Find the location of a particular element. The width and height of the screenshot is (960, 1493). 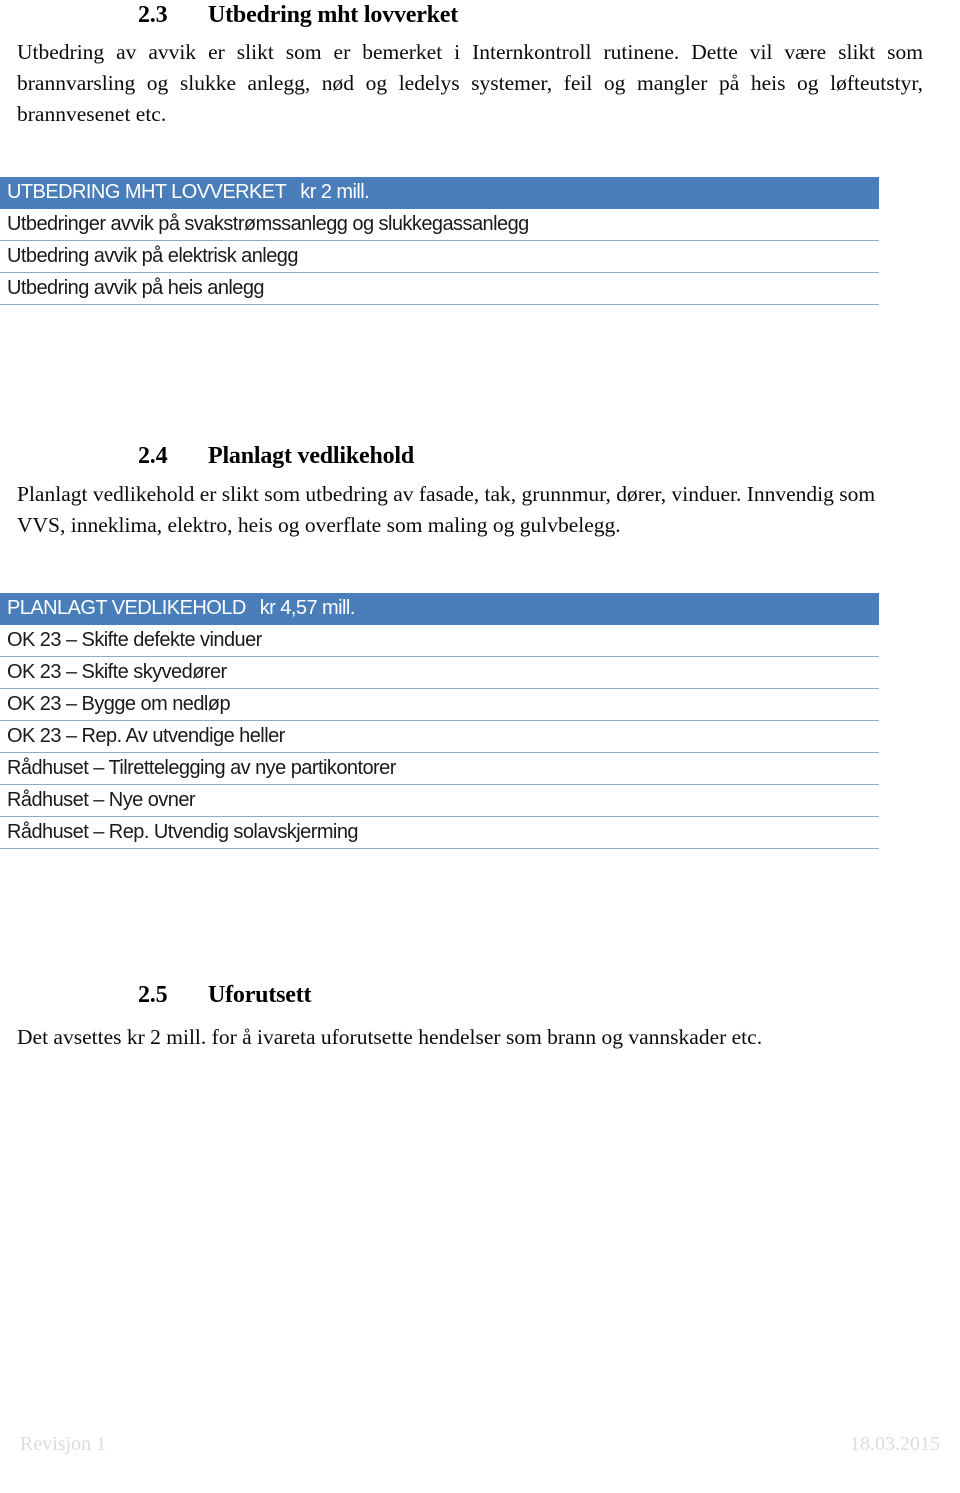

table-row: Utbedring avvik på elektrisk anlegg is located at coordinates (439, 256).